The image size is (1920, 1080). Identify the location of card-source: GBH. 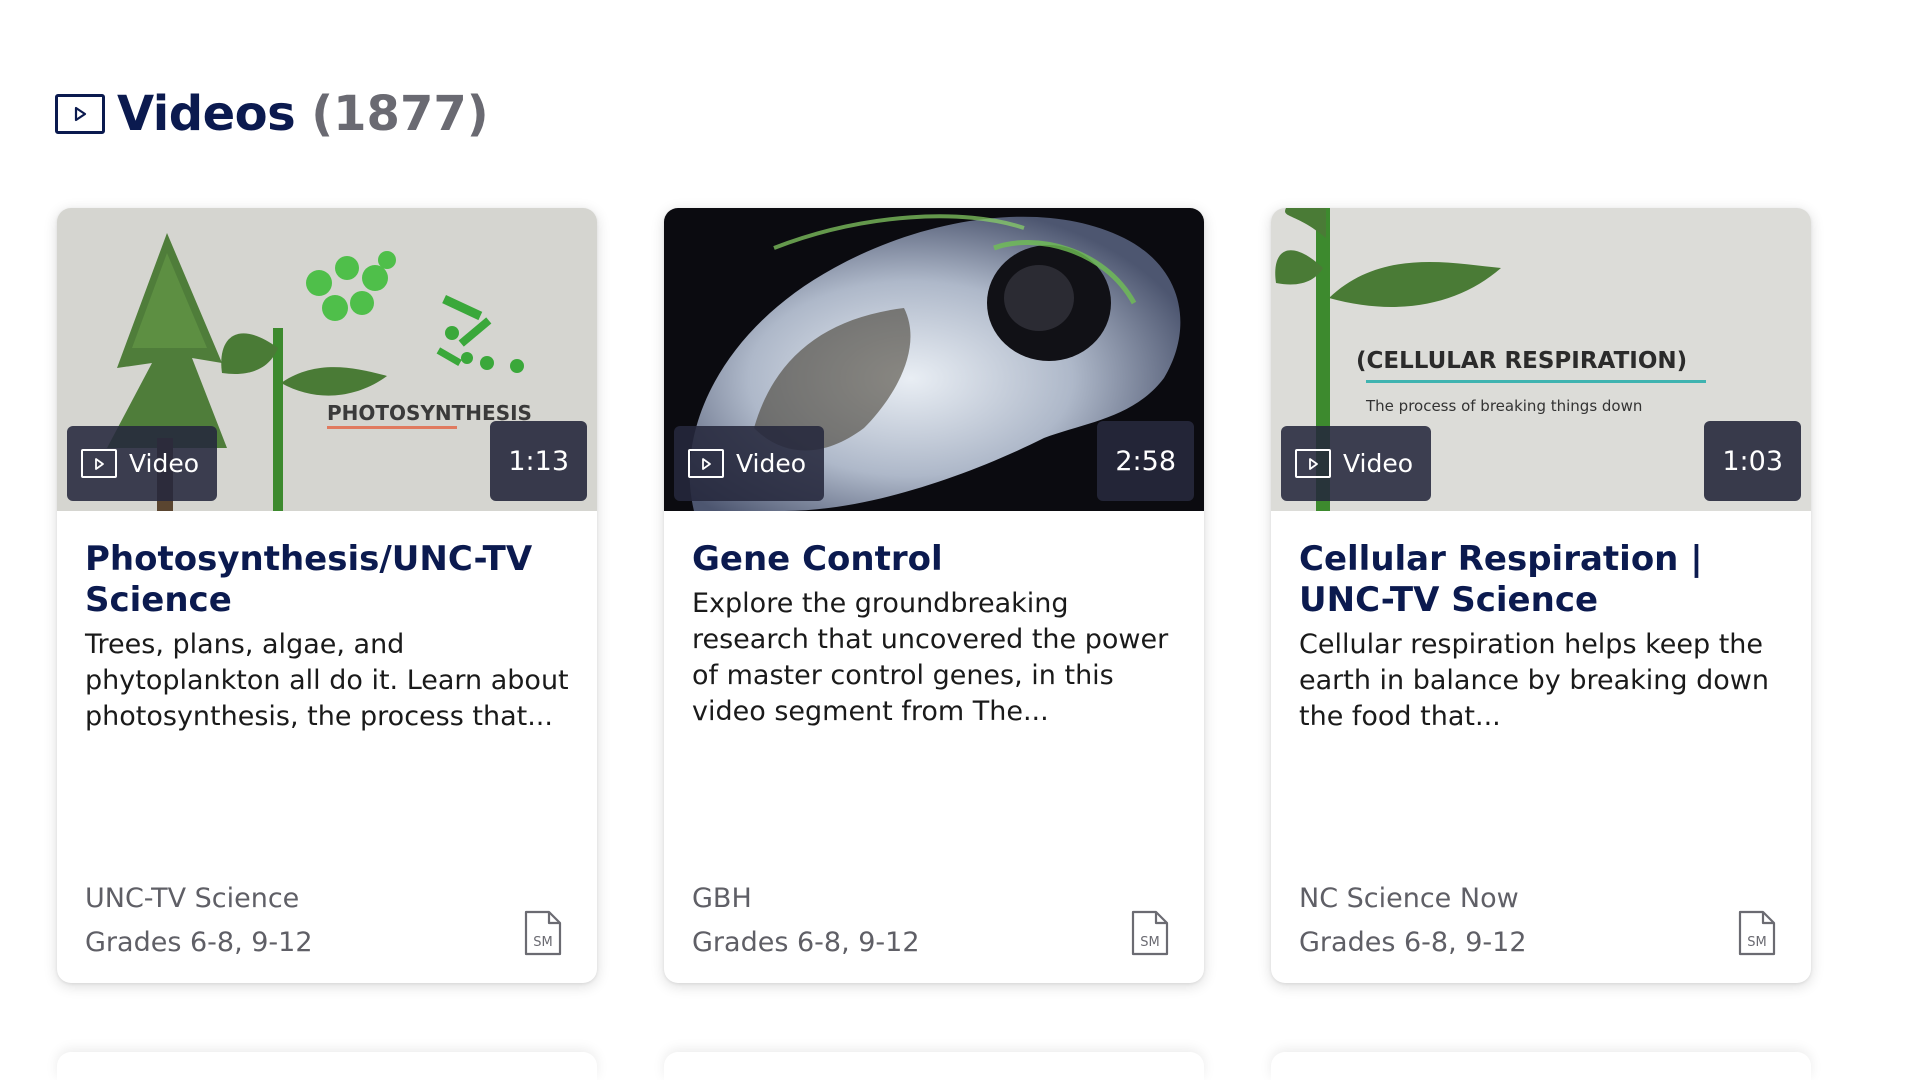
(722, 898).